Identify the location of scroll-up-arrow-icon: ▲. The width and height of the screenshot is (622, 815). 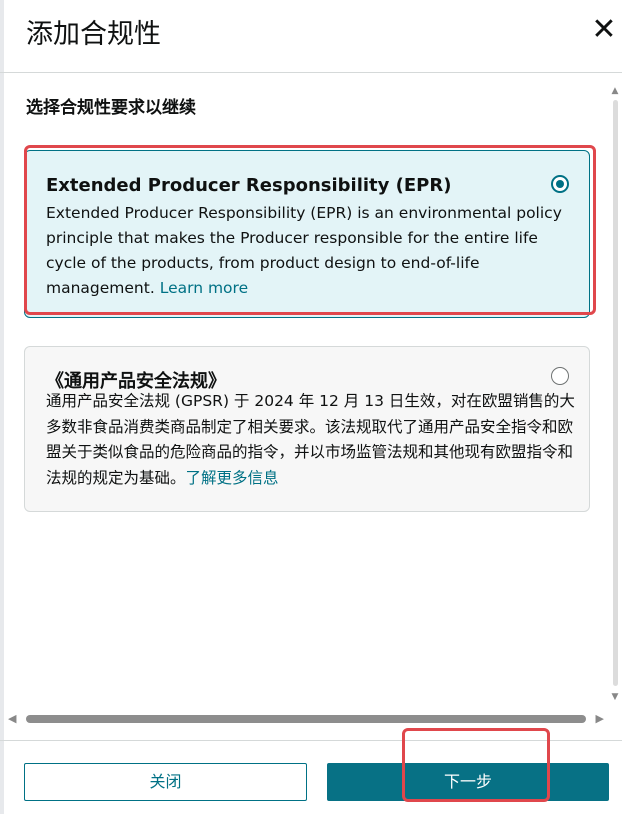
(615, 91).